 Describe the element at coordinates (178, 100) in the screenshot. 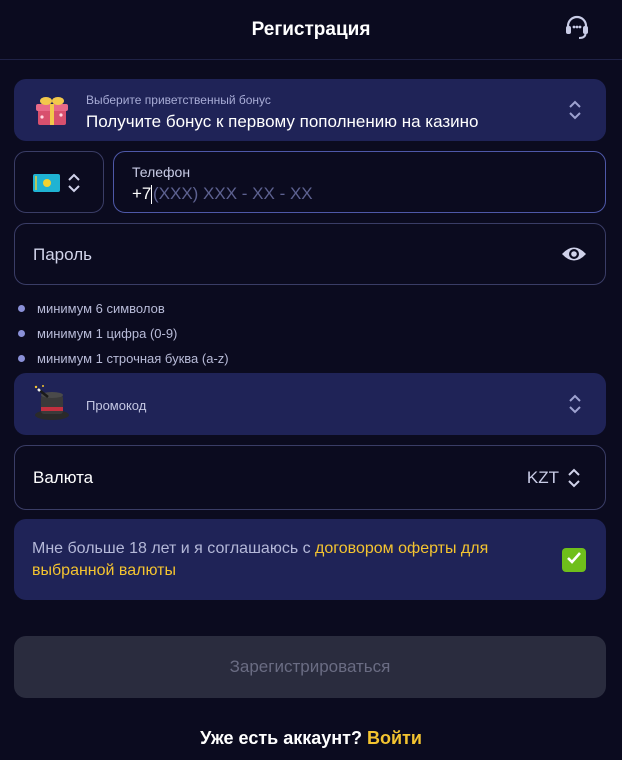

I see `bonus-label: Выберите приветственный бонус` at that location.